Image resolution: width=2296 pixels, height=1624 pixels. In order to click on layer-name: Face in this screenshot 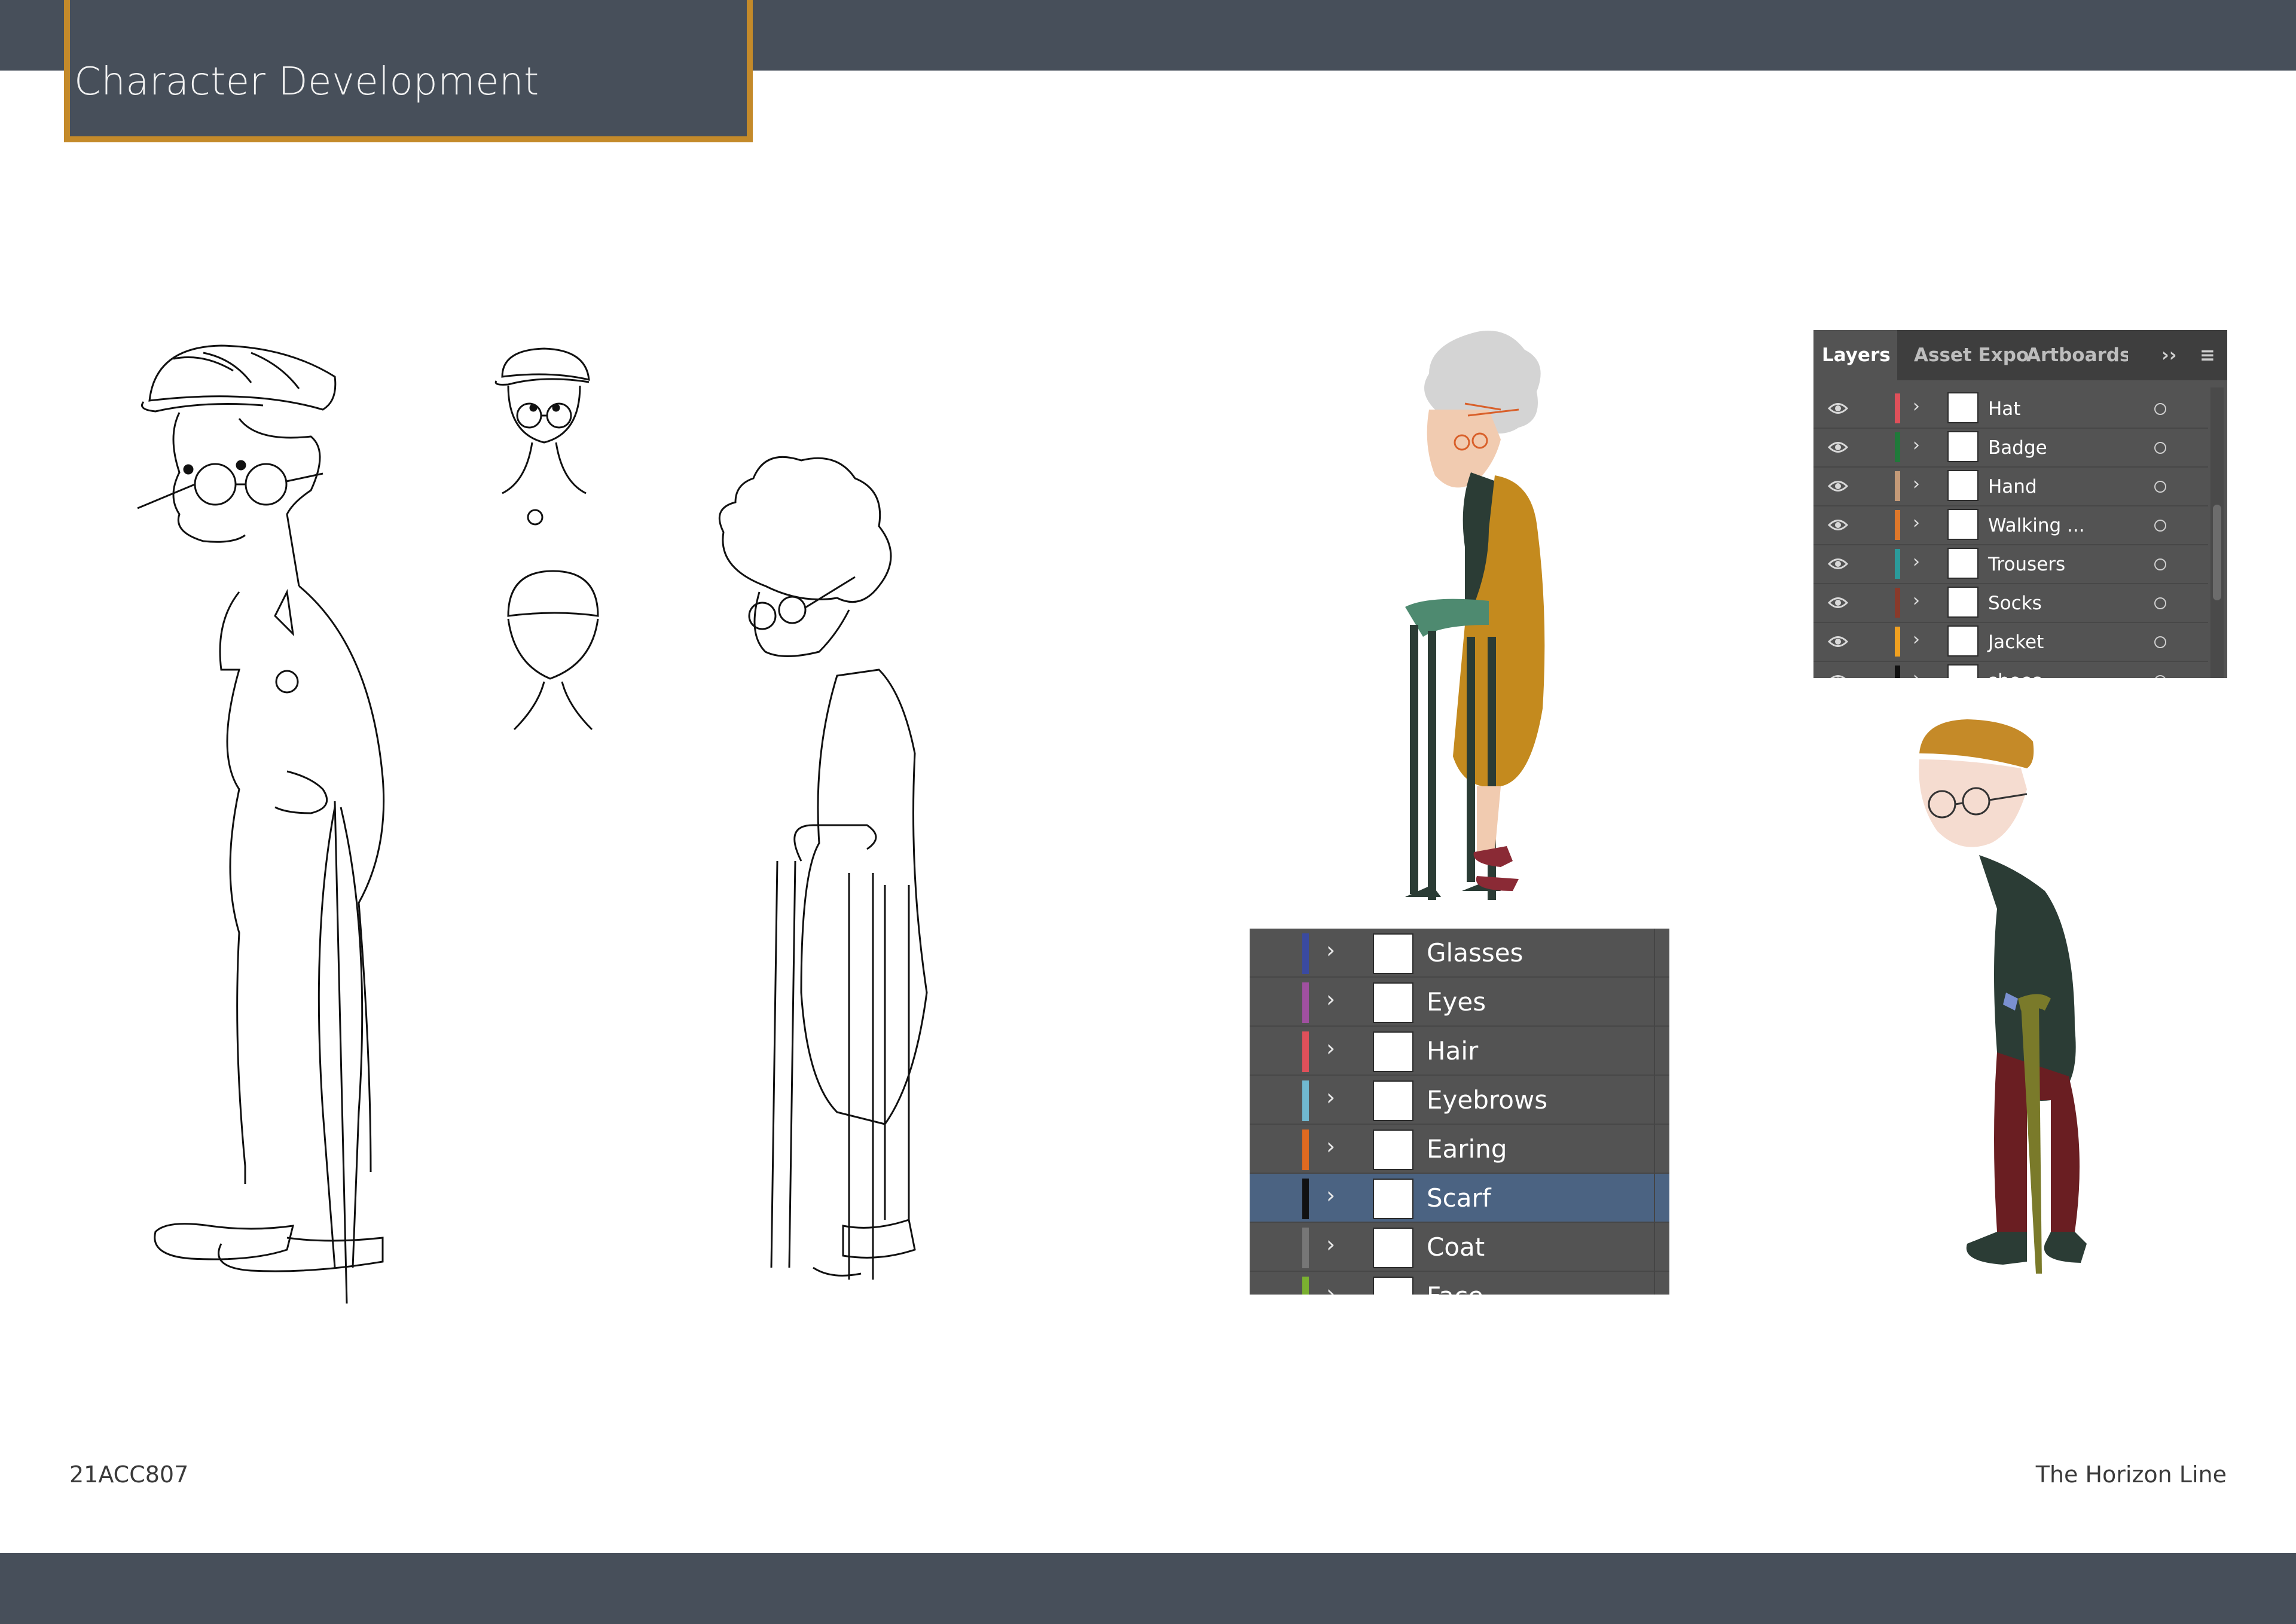, I will do `click(1455, 1288)`.